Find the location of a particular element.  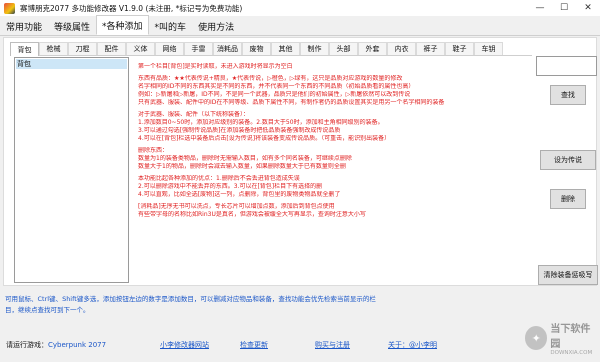

set-legendary-button: 设为传说 is located at coordinates (568, 160).